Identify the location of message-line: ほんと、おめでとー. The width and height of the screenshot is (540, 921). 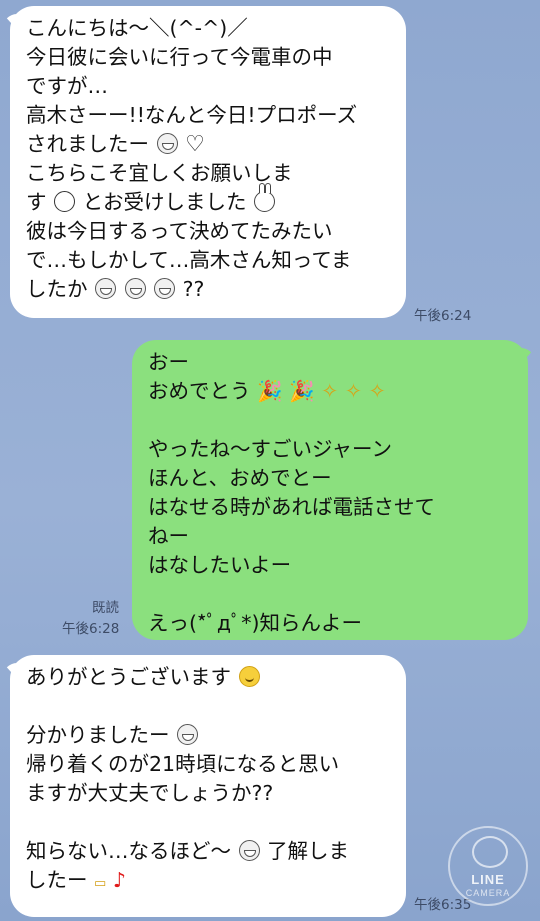
(240, 478).